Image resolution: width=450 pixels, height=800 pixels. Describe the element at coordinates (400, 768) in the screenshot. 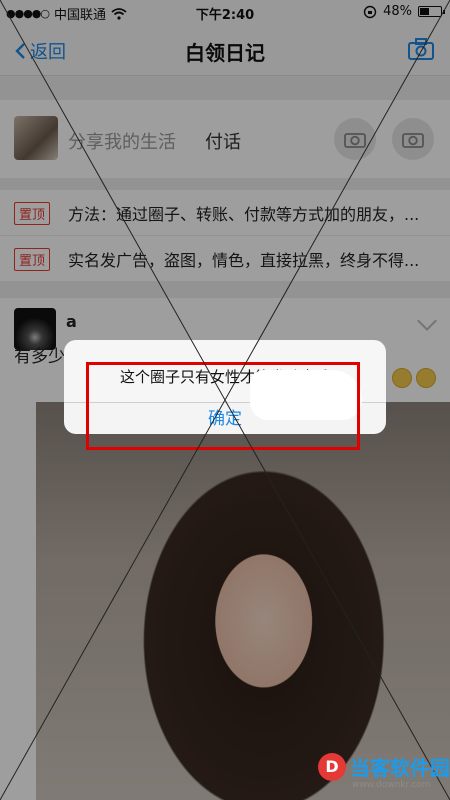

I see `watermark-text: 当客软件园` at that location.